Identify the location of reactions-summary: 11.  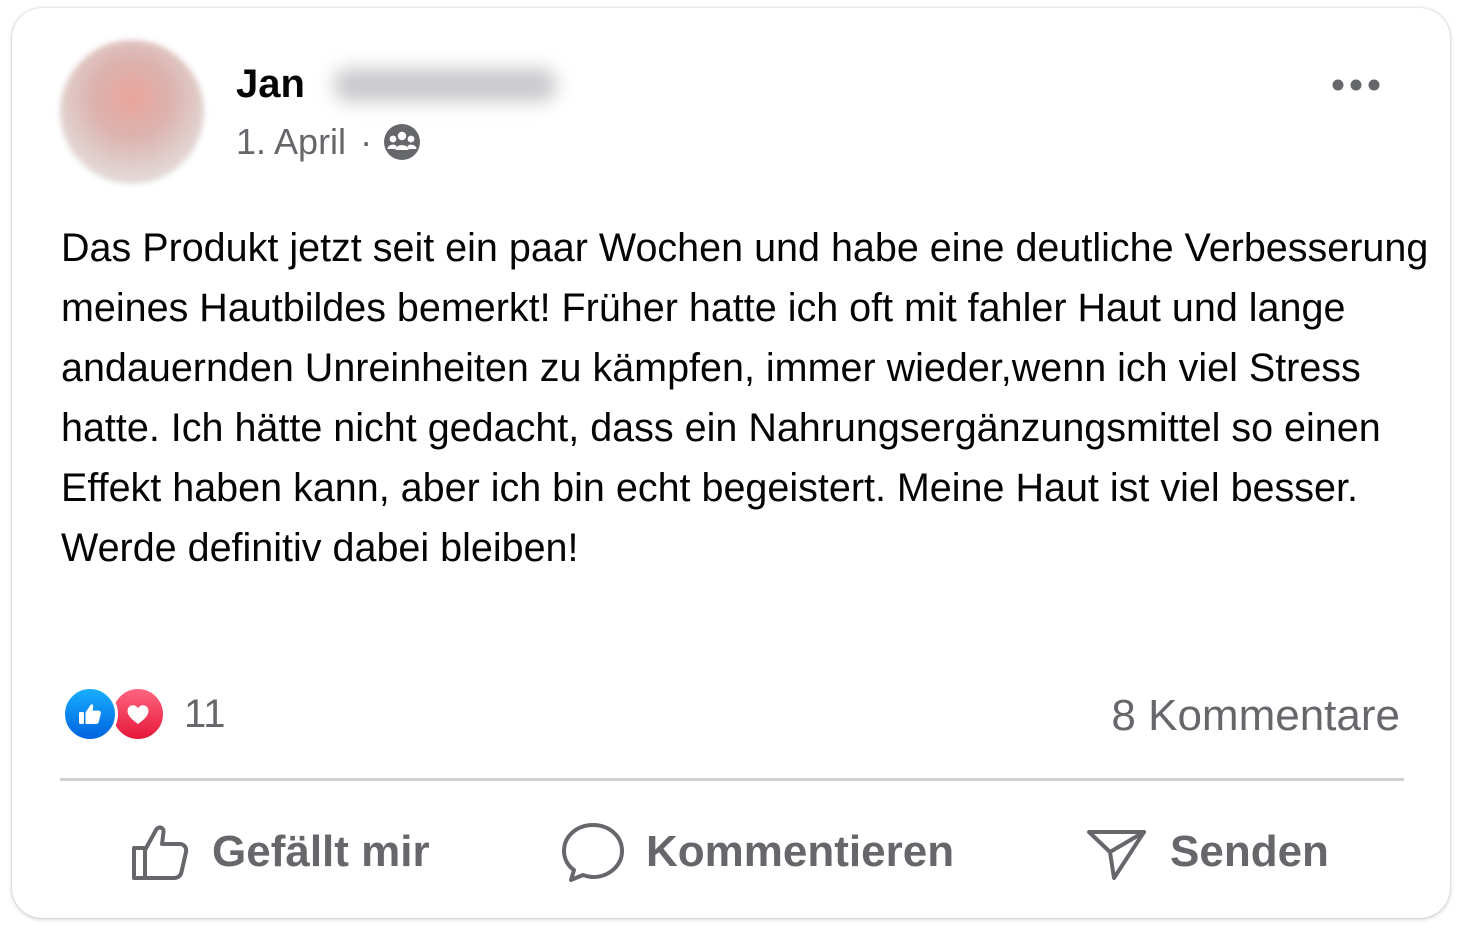
(144, 714).